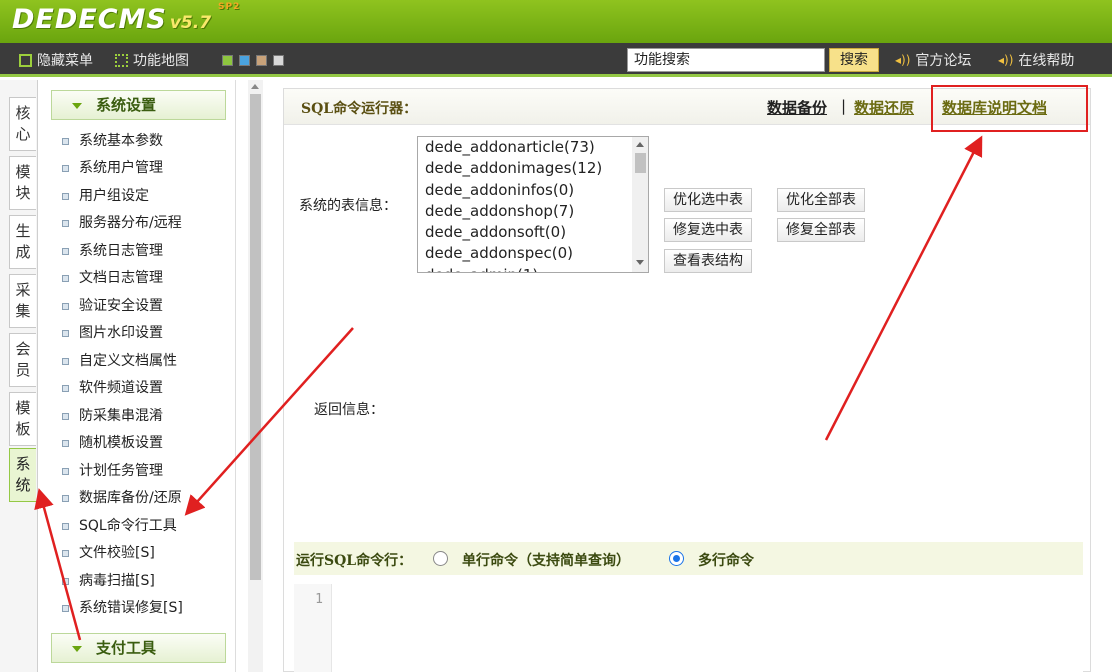 The width and height of the screenshot is (1112, 672). Describe the element at coordinates (313, 628) in the screenshot. I see `editor-gutter: 1` at that location.